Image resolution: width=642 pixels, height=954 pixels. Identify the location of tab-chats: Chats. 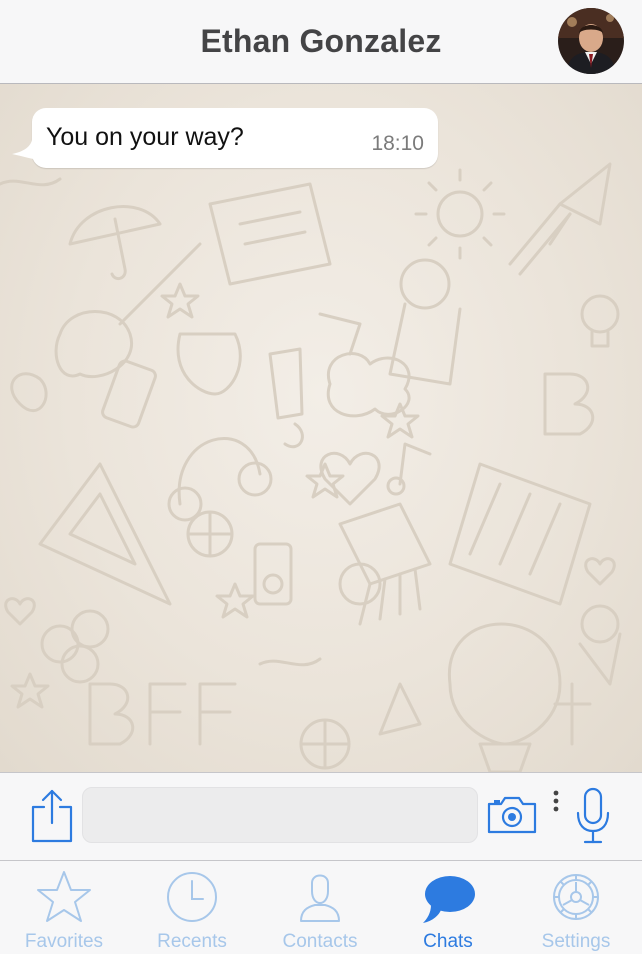
(448, 907).